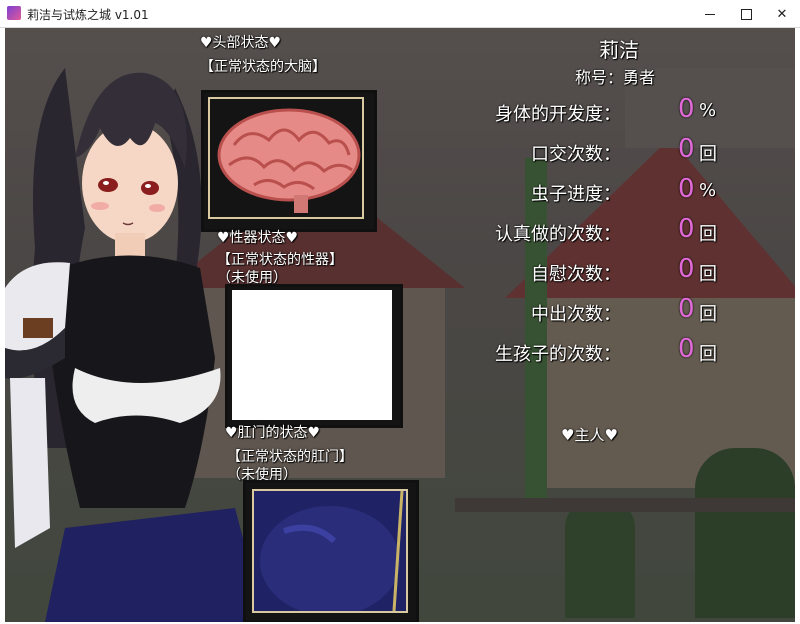 The width and height of the screenshot is (800, 624). I want to click on stat-label: 生孩子的次数：, so click(558, 354).